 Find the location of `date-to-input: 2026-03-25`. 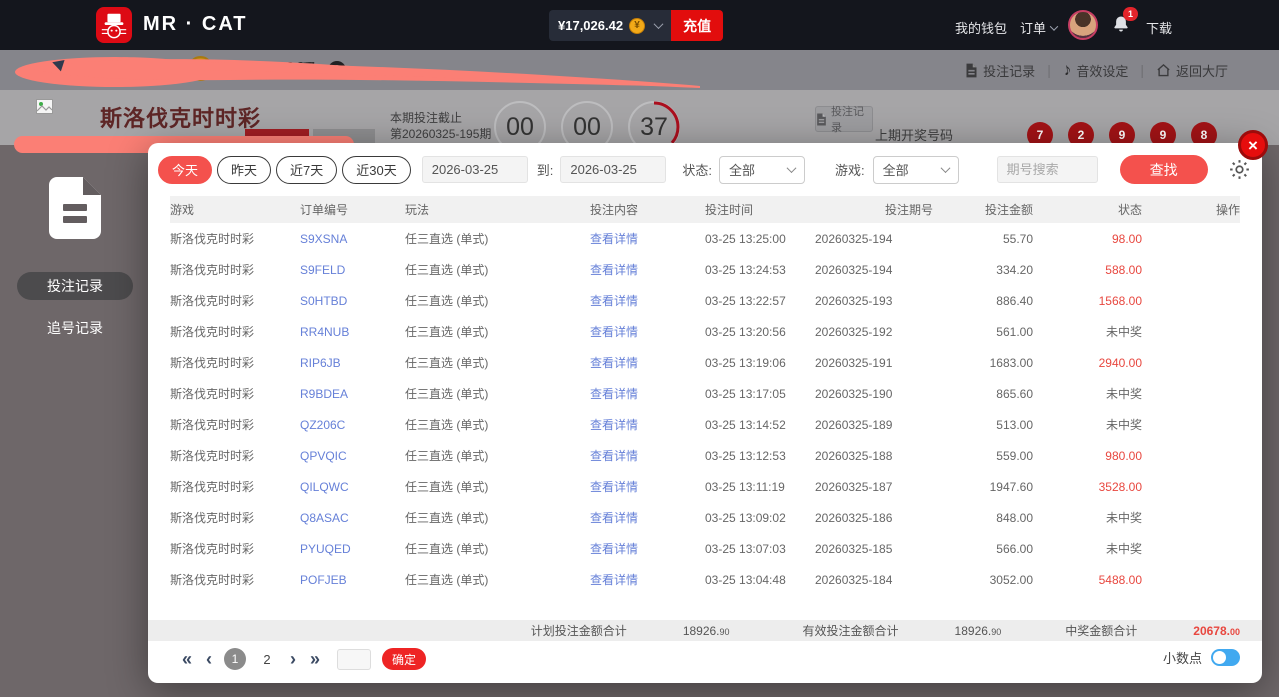

date-to-input: 2026-03-25 is located at coordinates (613, 169).